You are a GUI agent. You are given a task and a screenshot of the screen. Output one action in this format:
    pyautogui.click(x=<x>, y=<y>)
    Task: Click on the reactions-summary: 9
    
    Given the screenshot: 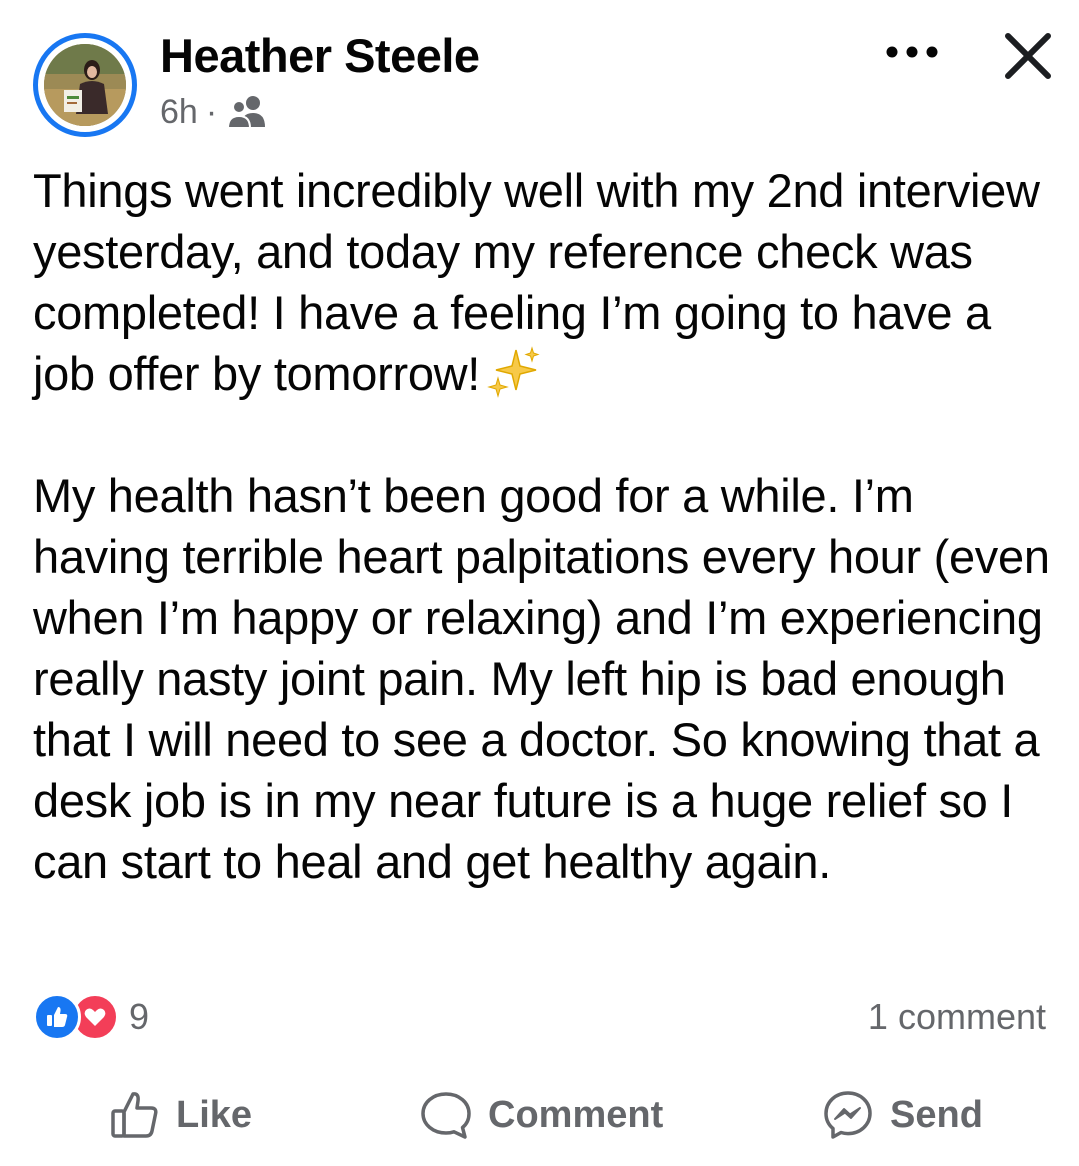 What is the action you would take?
    pyautogui.click(x=91, y=1017)
    